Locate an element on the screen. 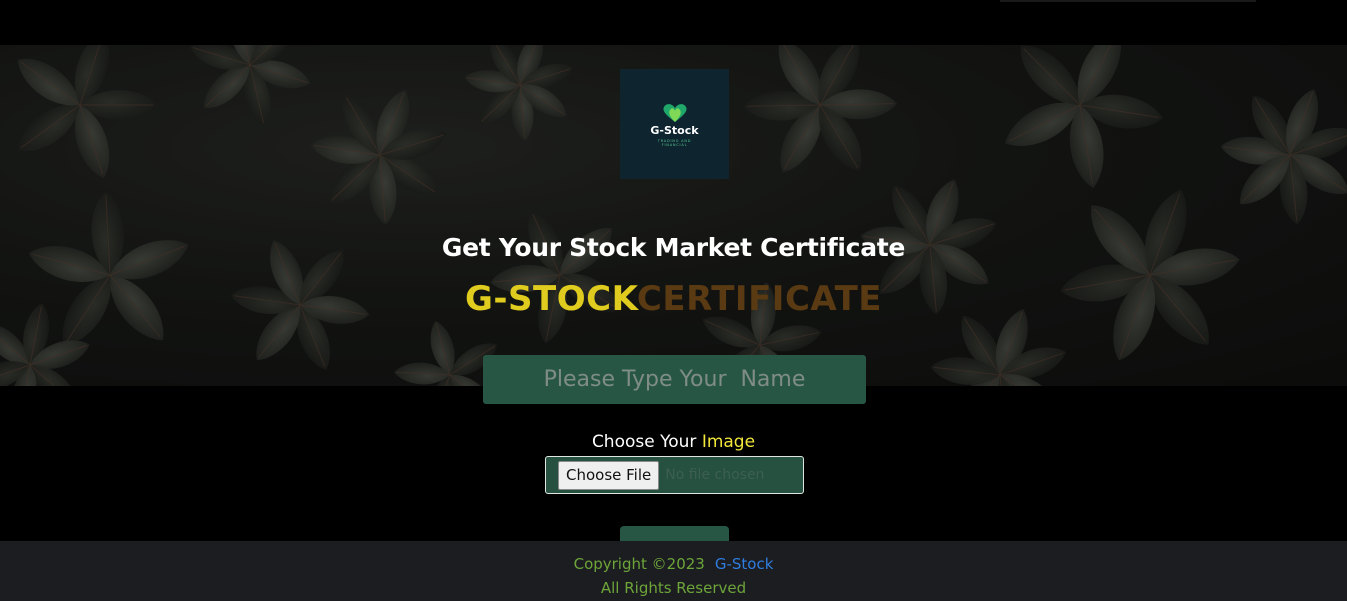  brand-gstock-text: G-STOCK is located at coordinates (551, 299).